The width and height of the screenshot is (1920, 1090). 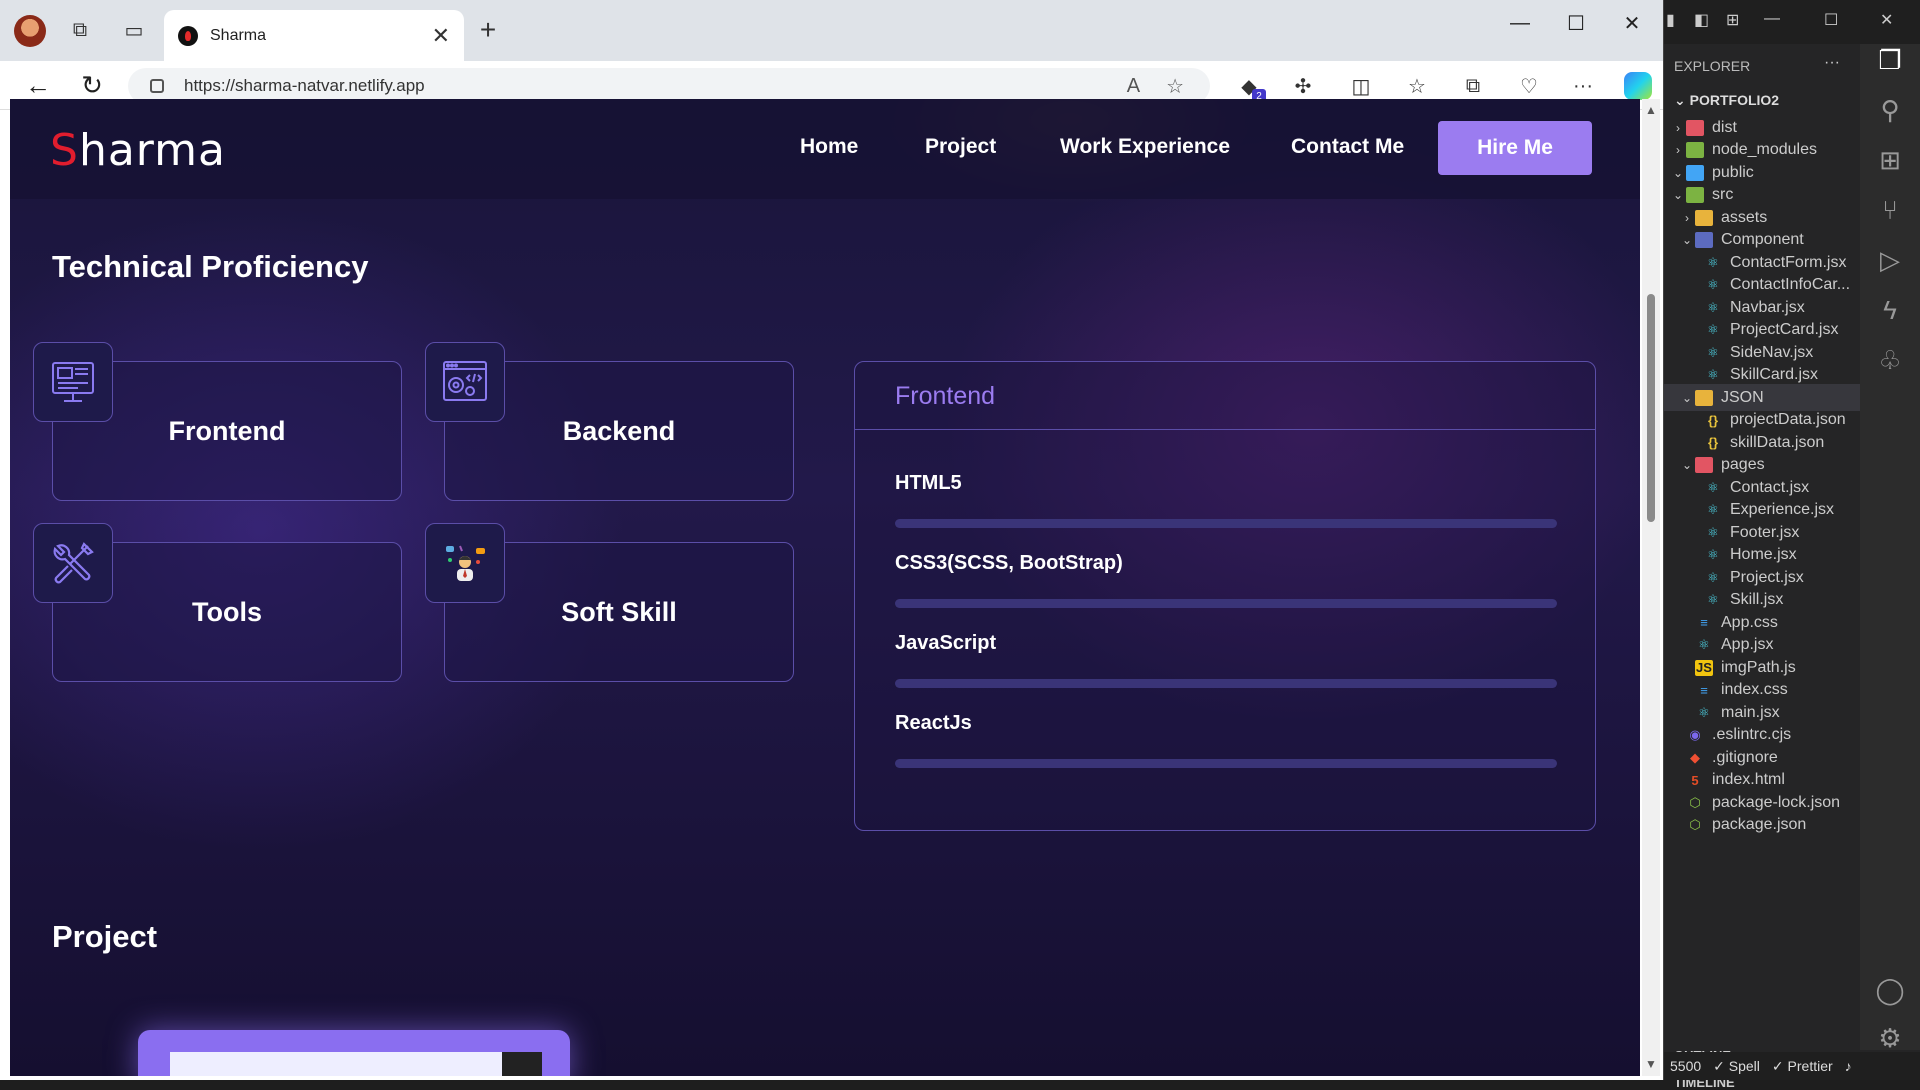 I want to click on nav-contact-link: Contact Me, so click(x=1347, y=147).